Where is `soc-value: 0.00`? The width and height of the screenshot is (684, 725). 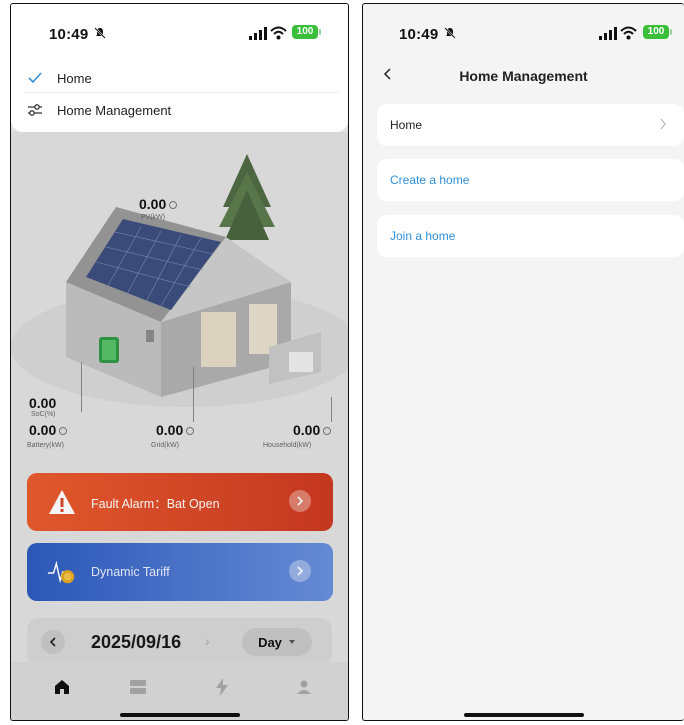
soc-value: 0.00 is located at coordinates (43, 403).